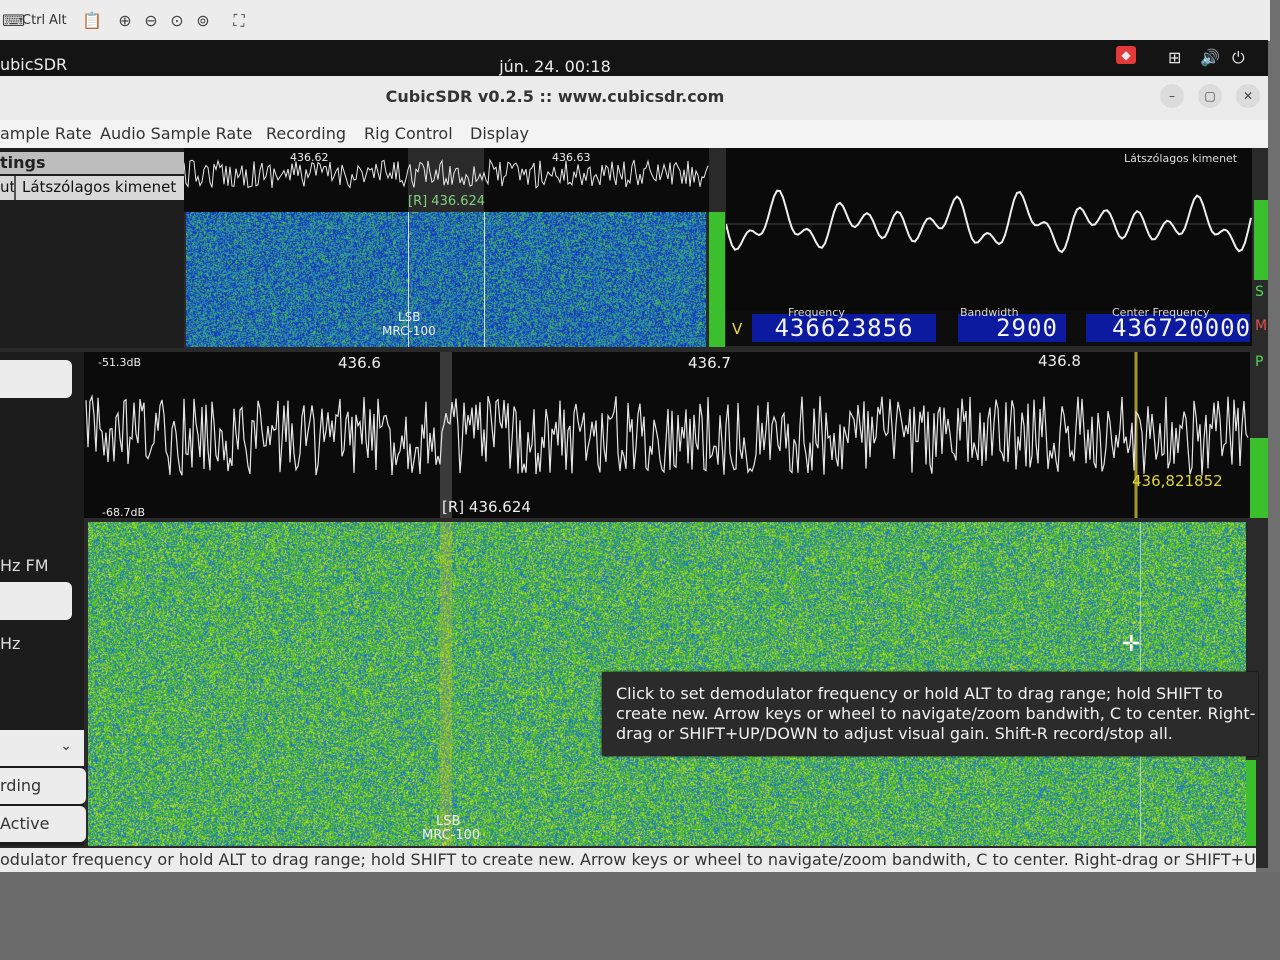 This screenshot has width=1280, height=960. I want to click on menu-display: Display, so click(499, 133).